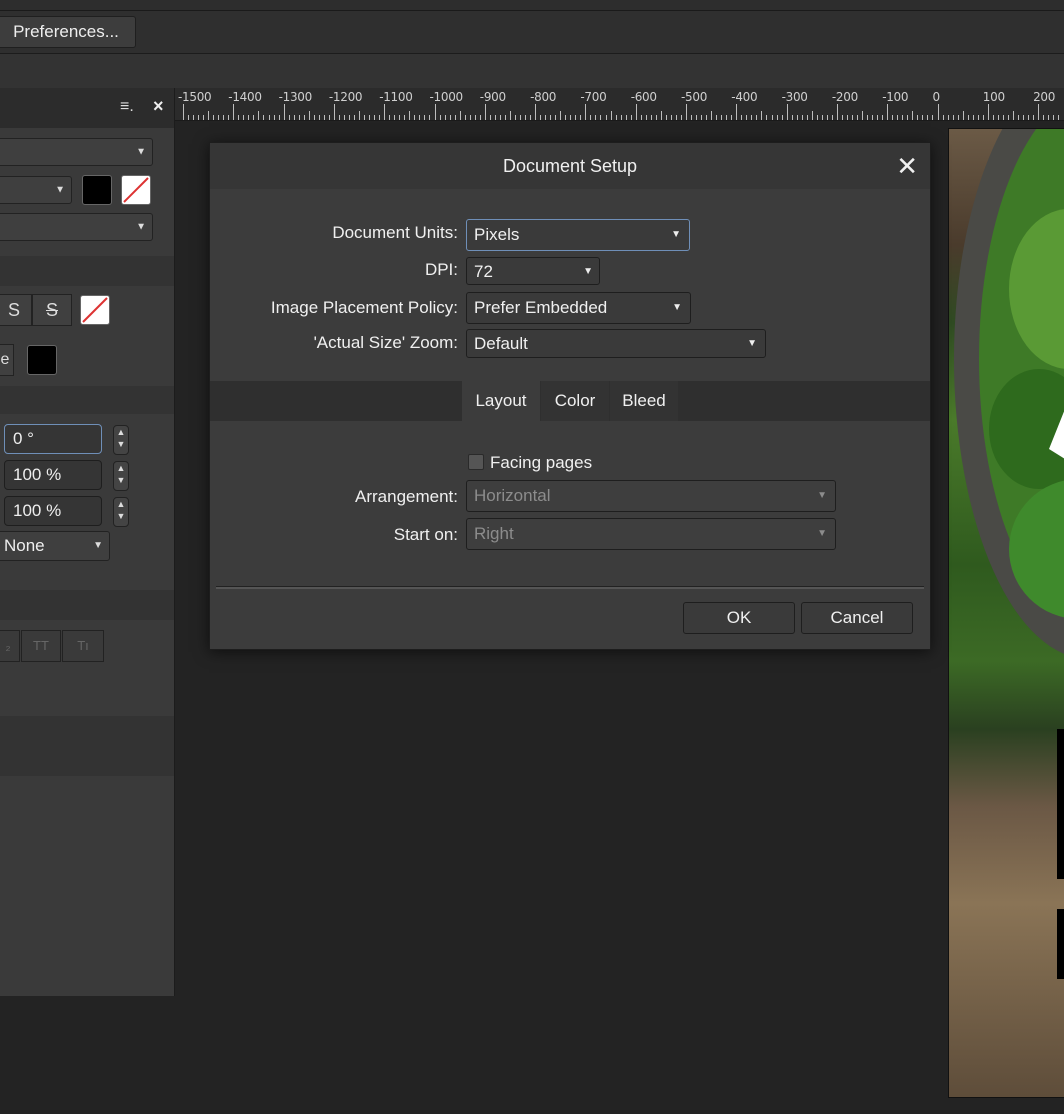  What do you see at coordinates (476, 462) in the screenshot?
I see `facing-pages-checkbox` at bounding box center [476, 462].